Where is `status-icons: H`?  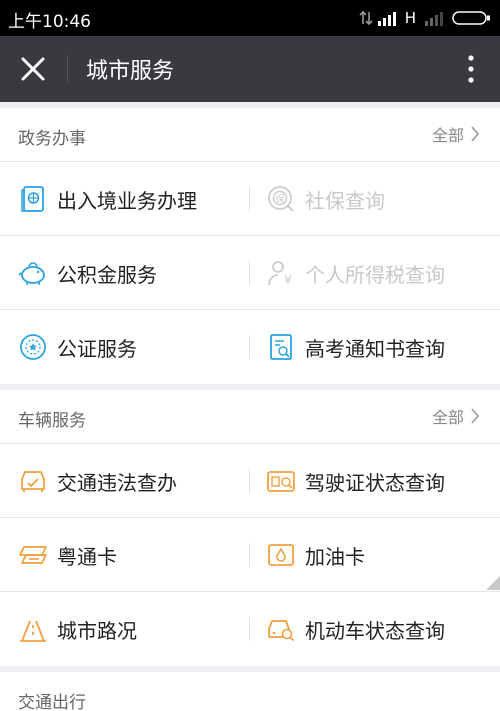
status-icons: H is located at coordinates (425, 18).